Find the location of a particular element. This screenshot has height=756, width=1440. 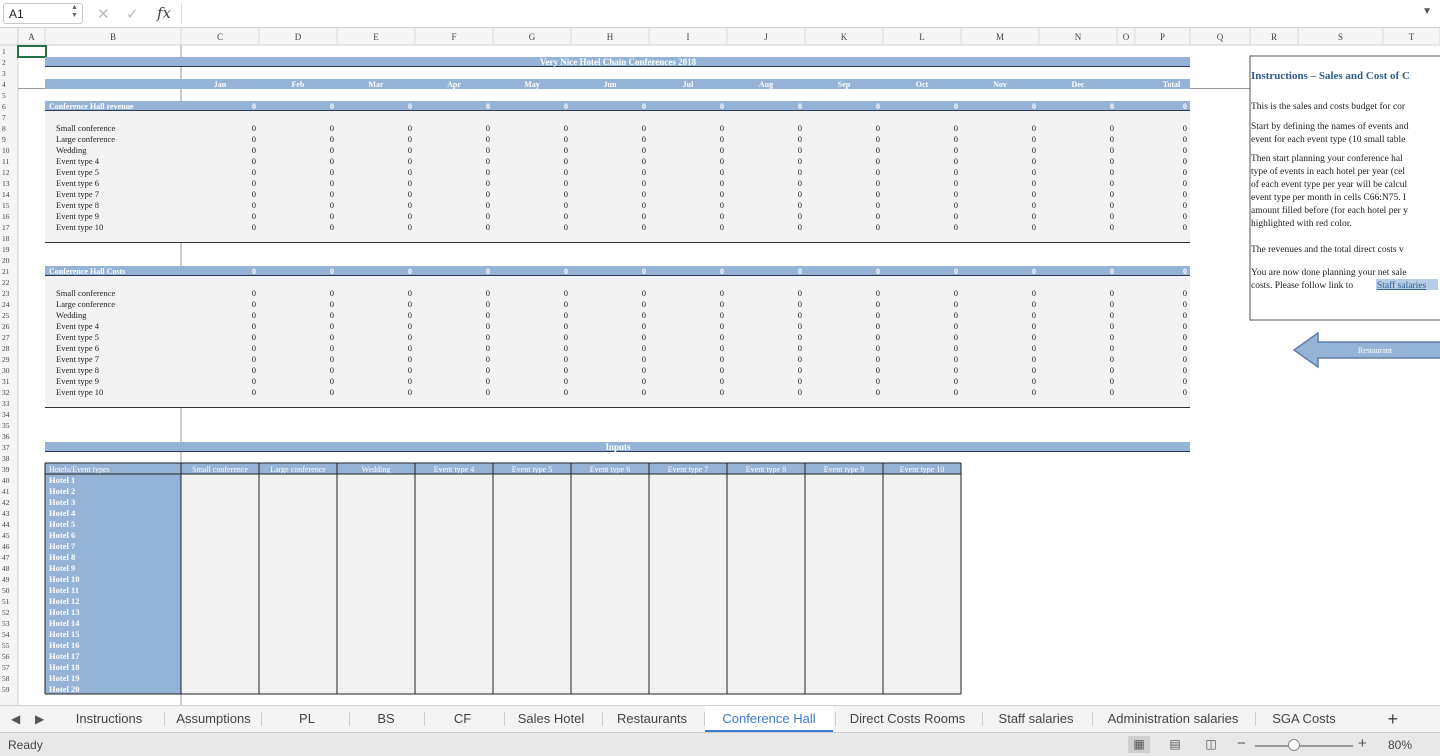

row-header: 13 is located at coordinates (6, 183).